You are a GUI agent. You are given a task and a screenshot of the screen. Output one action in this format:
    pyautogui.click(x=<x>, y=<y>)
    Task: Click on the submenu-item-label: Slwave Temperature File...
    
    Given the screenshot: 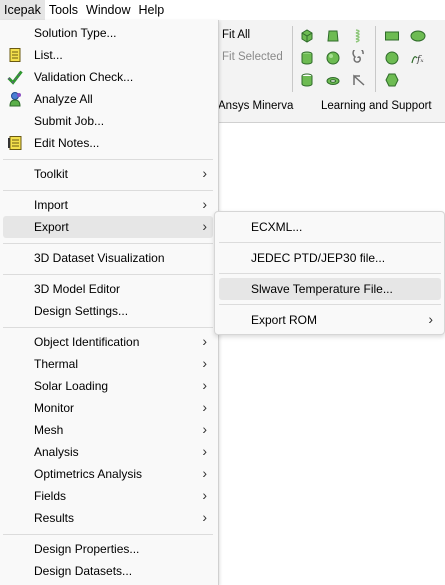 What is the action you would take?
    pyautogui.click(x=322, y=289)
    